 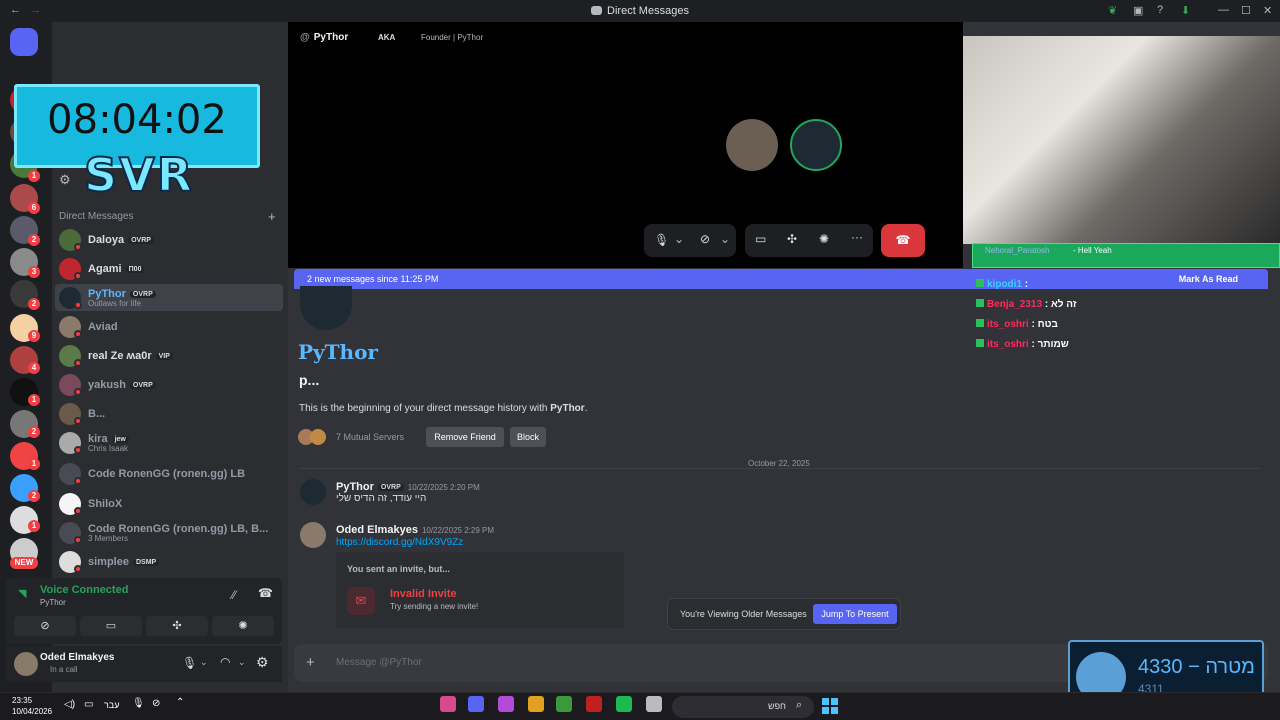 What do you see at coordinates (24, 42) in the screenshot?
I see `home-button` at bounding box center [24, 42].